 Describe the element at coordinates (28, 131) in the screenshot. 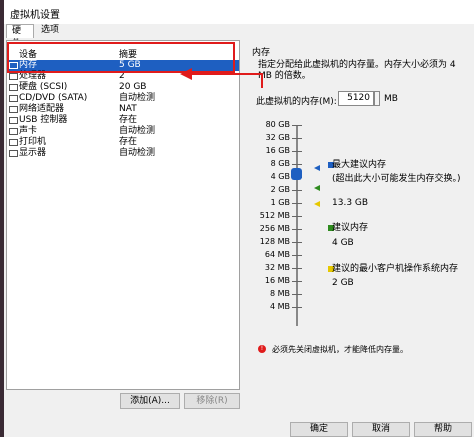

I see `device-name: 声卡` at that location.